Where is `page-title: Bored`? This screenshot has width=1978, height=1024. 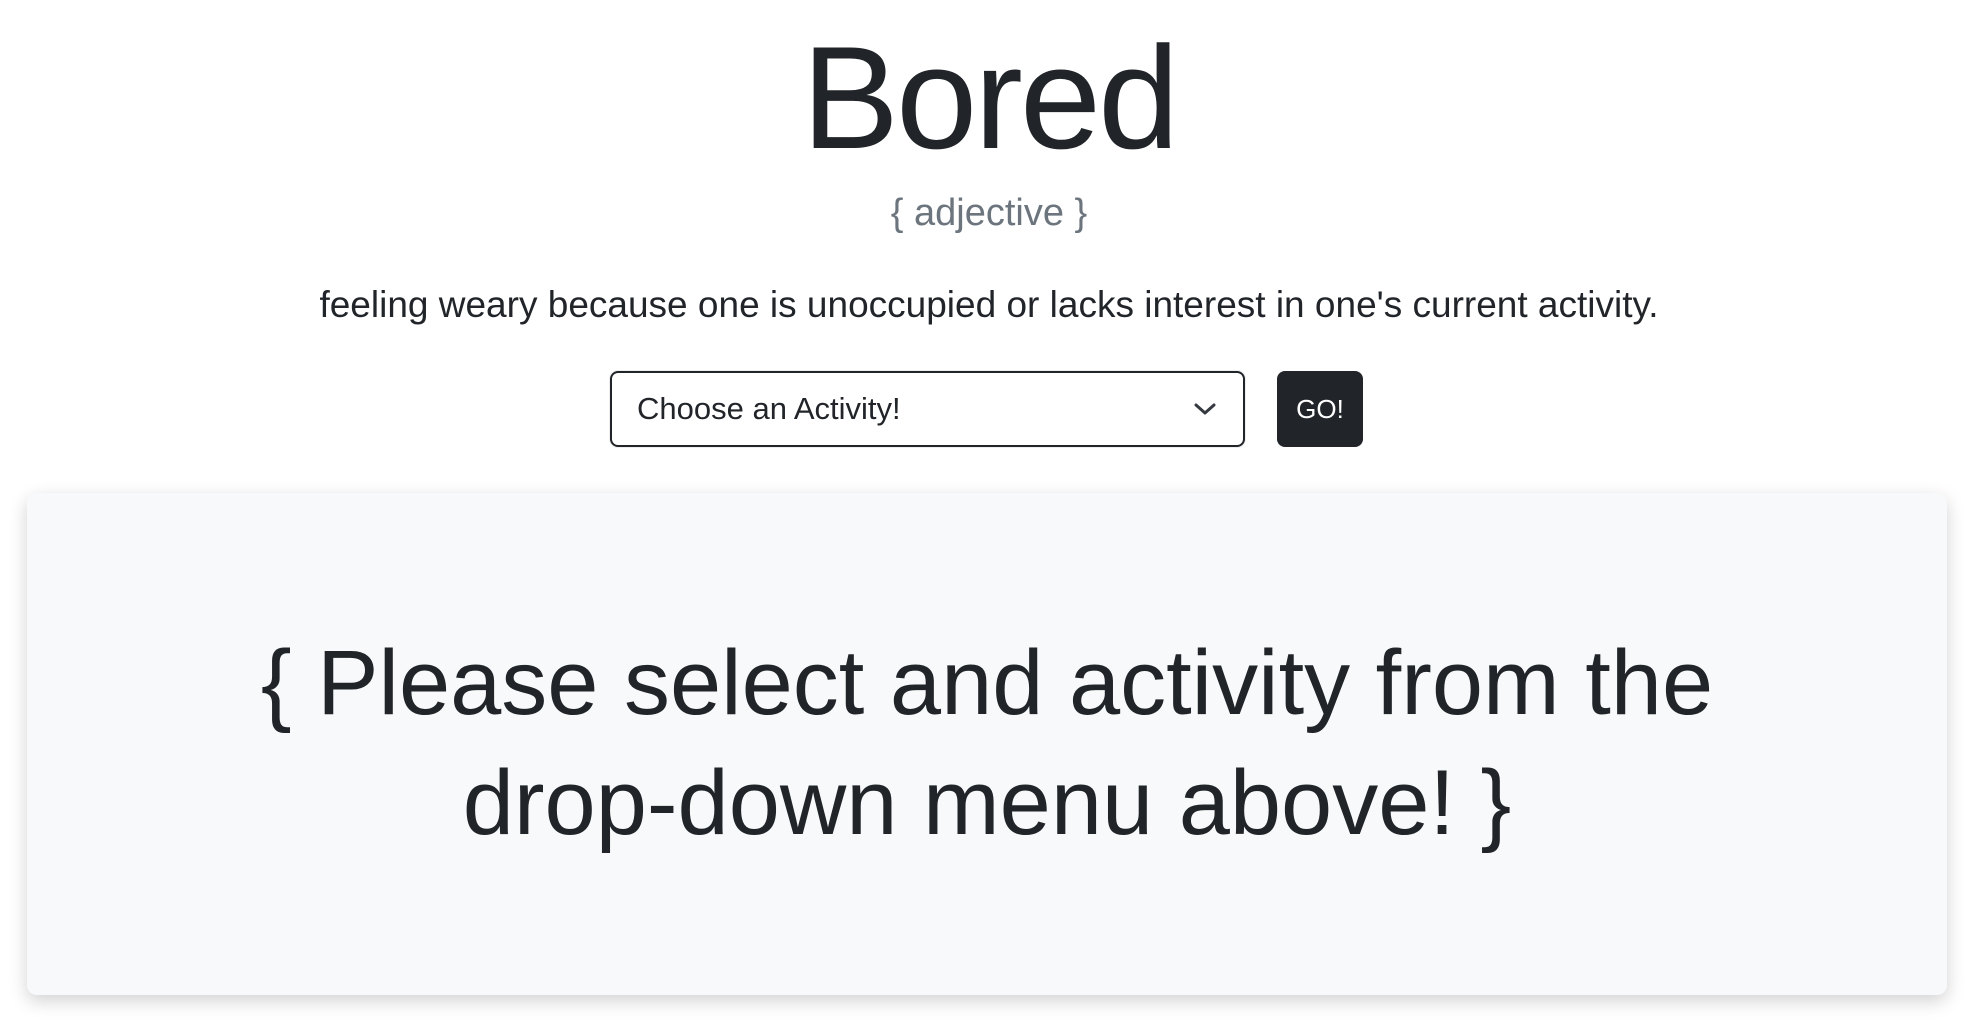
page-title: Bored is located at coordinates (990, 97).